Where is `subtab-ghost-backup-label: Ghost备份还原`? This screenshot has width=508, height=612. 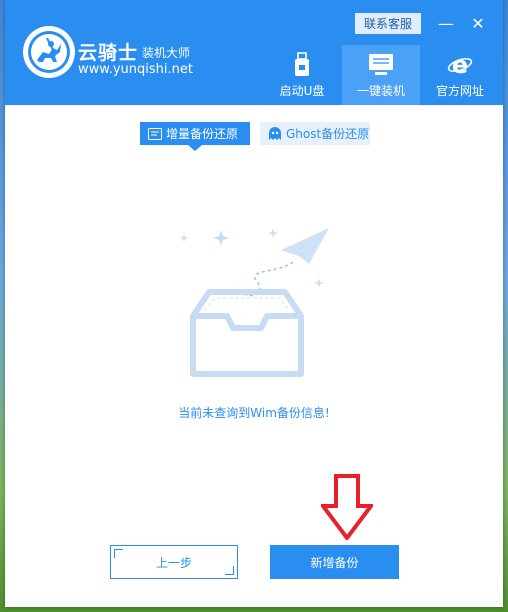 subtab-ghost-backup-label: Ghost备份还原 is located at coordinates (328, 134).